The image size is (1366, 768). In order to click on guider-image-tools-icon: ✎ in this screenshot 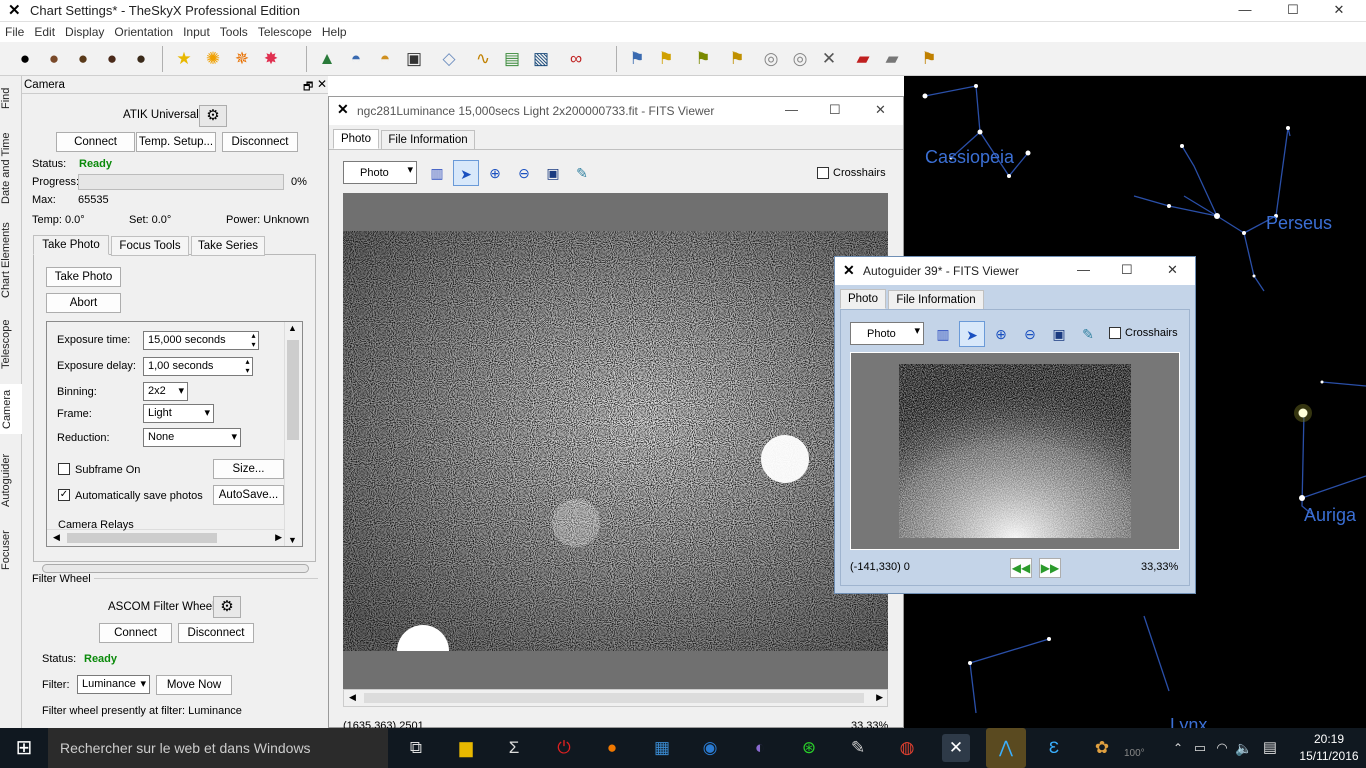, I will do `click(1088, 334)`.